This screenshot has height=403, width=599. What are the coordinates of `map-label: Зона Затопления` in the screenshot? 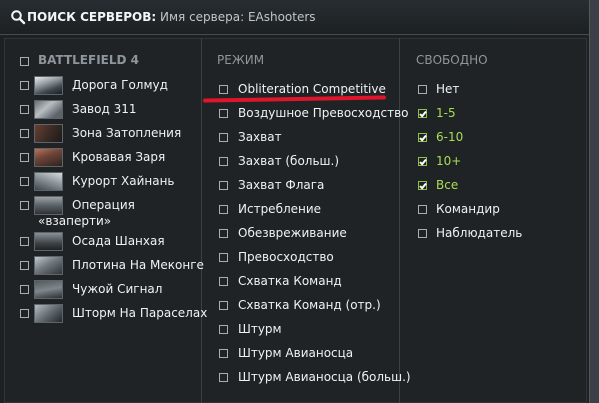 It's located at (126, 133).